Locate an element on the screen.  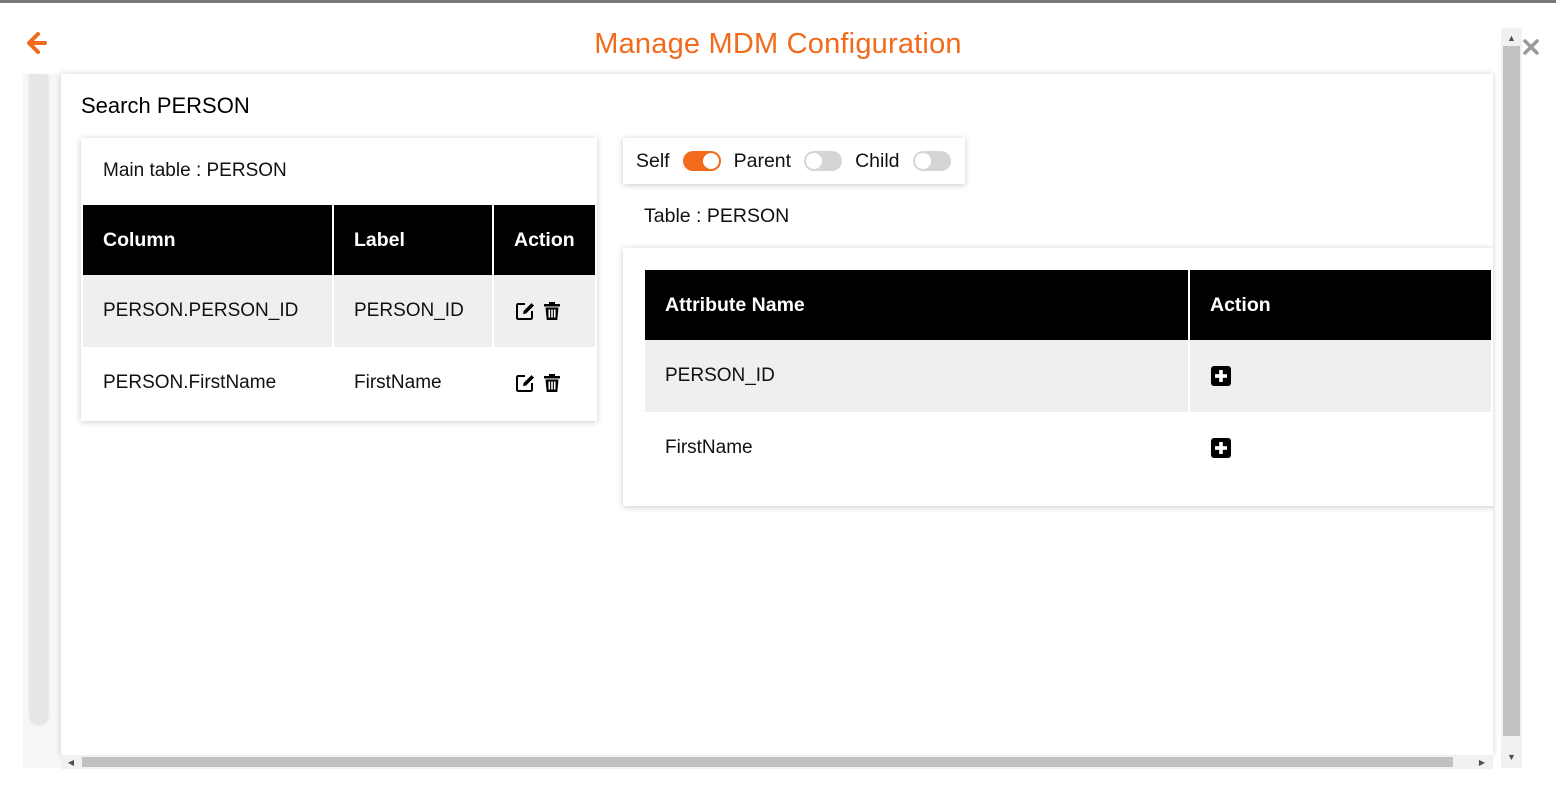
horizontal-scrollbar-thumb is located at coordinates (767, 762).